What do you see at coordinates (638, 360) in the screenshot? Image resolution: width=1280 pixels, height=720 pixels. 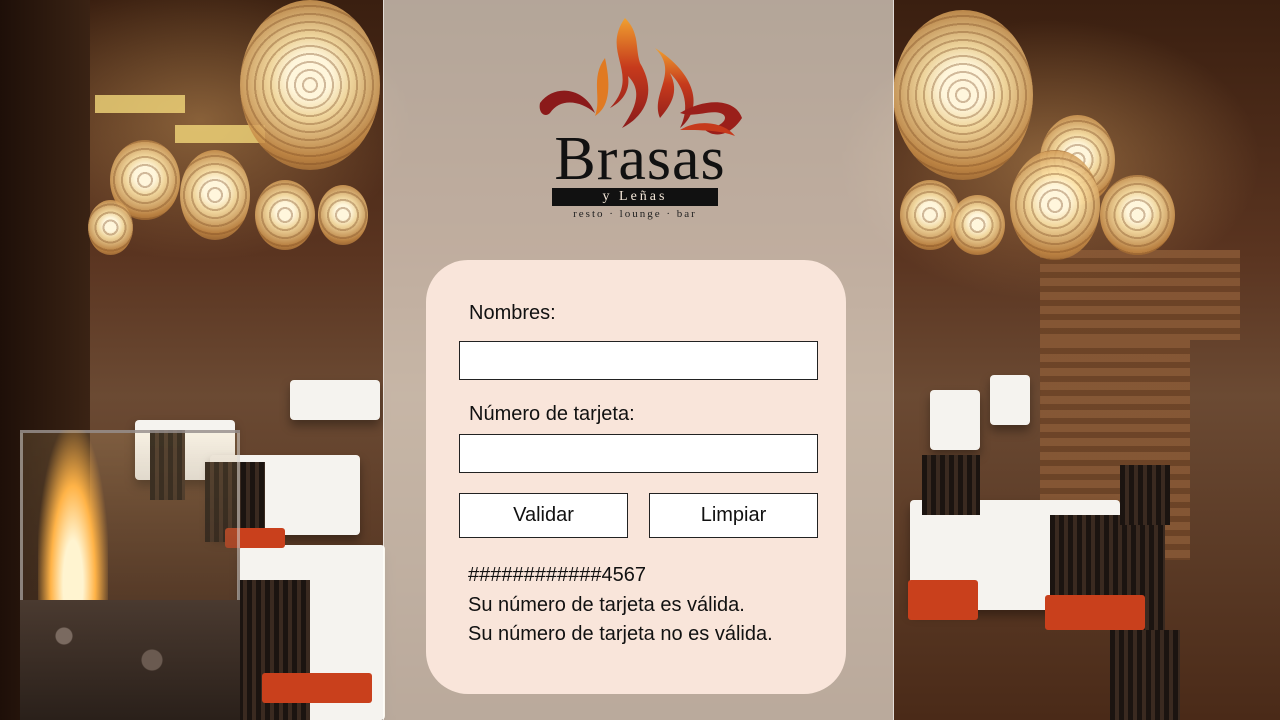 I see `name-input` at bounding box center [638, 360].